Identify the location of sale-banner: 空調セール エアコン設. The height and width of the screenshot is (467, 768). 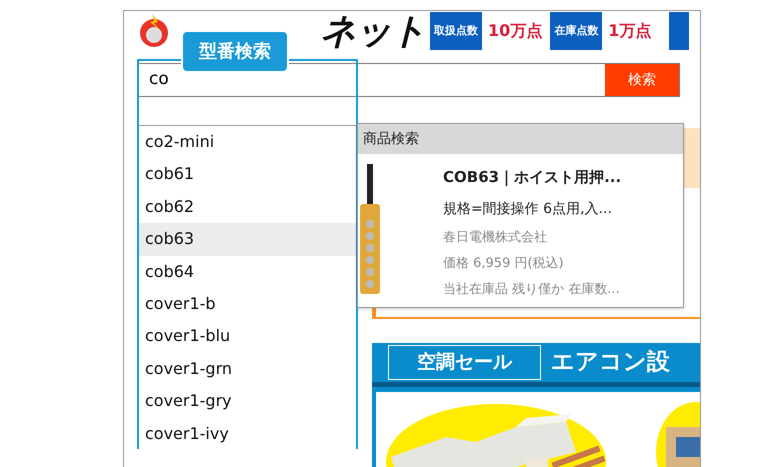
(536, 405).